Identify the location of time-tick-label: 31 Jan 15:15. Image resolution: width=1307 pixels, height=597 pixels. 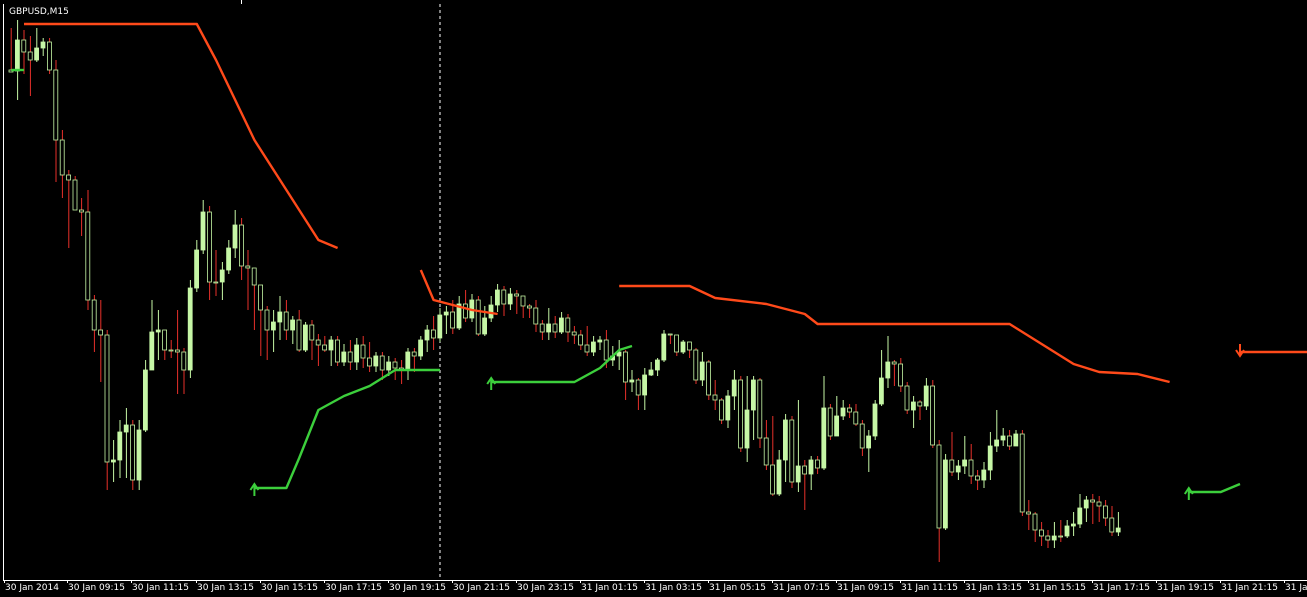
(1057, 588).